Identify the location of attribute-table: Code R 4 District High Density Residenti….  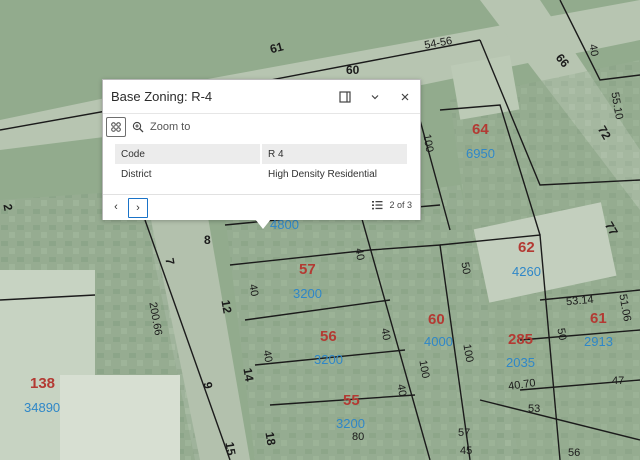
(261, 164).